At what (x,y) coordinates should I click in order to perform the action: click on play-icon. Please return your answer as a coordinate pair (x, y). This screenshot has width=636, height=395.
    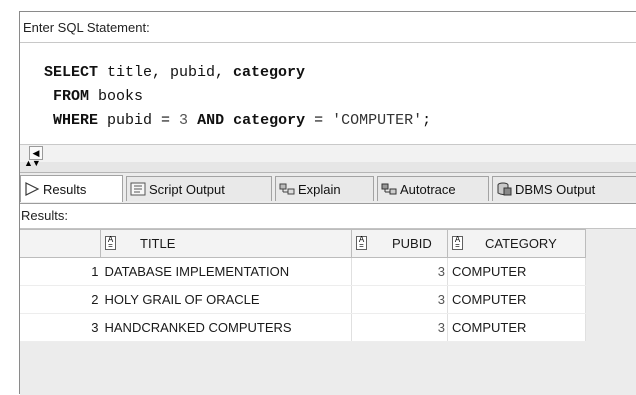
    Looking at the image, I should click on (32, 189).